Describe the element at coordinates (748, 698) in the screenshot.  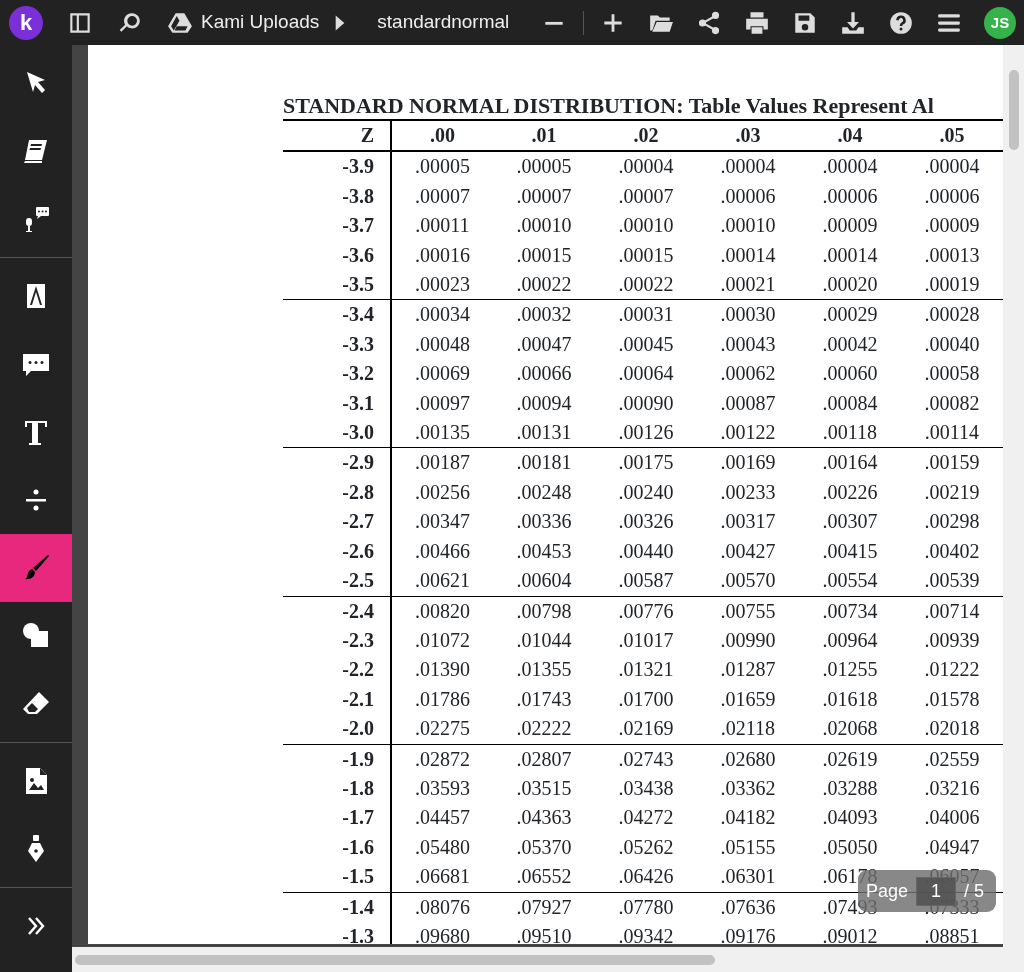
I see `probability-value: .01659` at that location.